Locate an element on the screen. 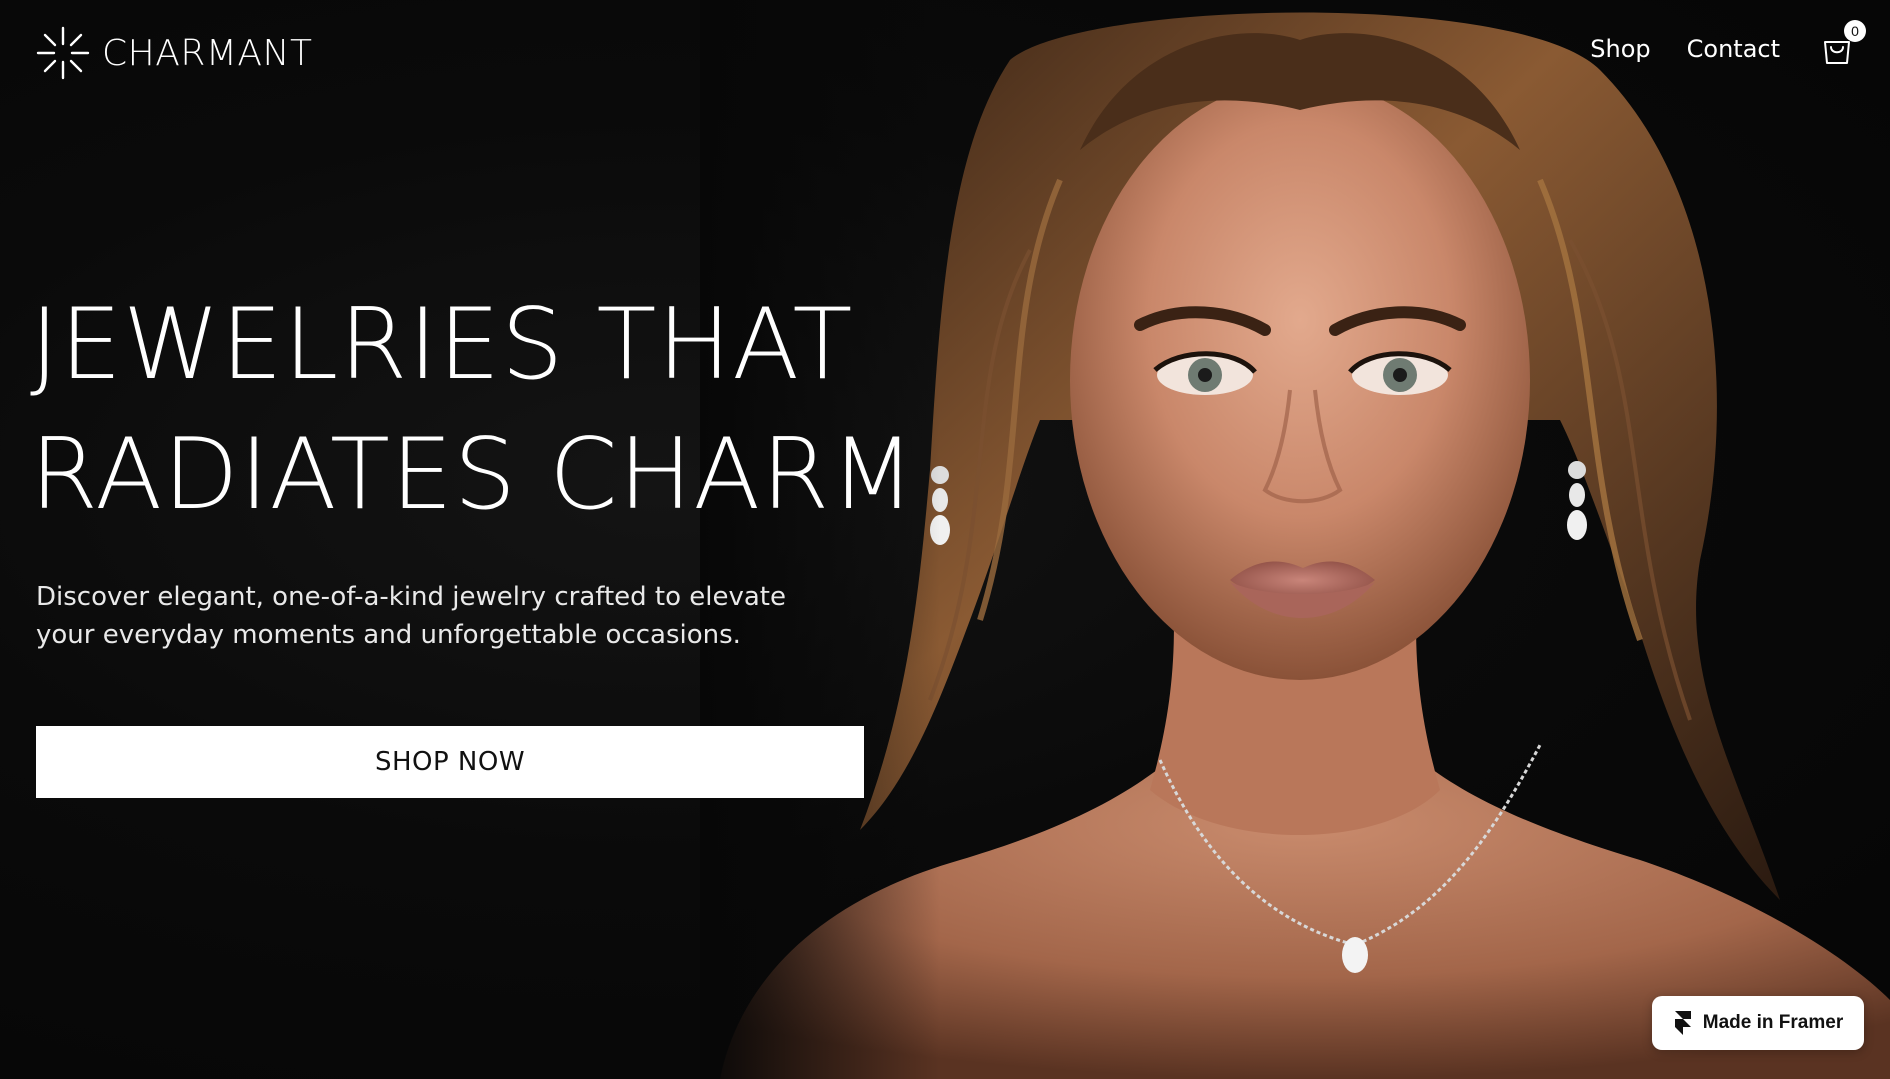  sparkle-icon is located at coordinates (63, 53).